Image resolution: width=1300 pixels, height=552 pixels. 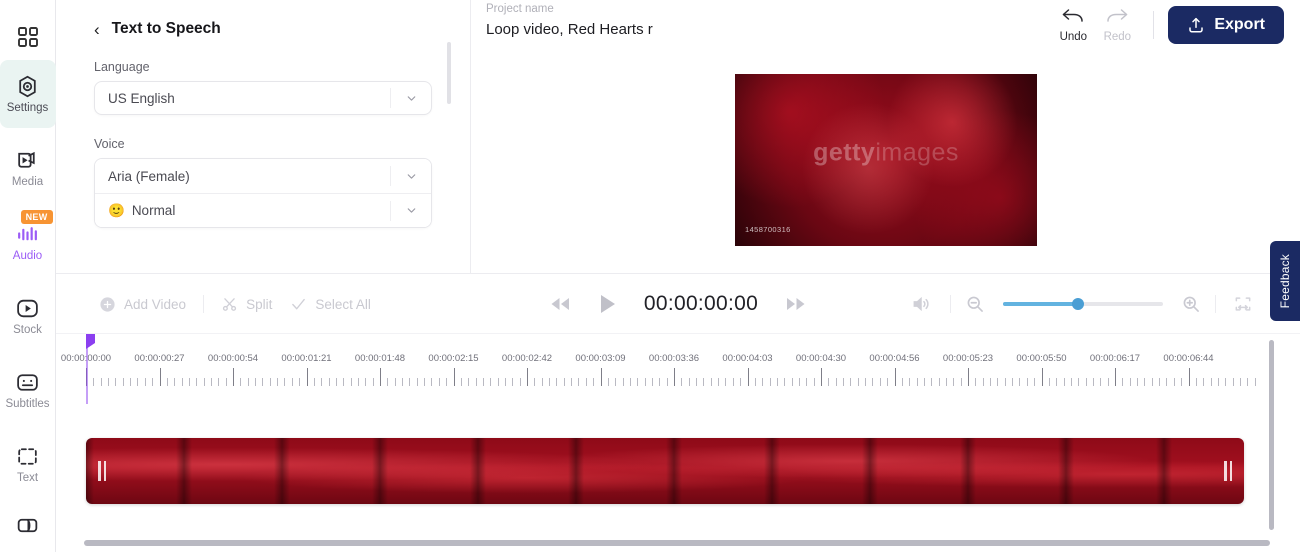 What do you see at coordinates (263, 98) in the screenshot?
I see `language-select: US English` at bounding box center [263, 98].